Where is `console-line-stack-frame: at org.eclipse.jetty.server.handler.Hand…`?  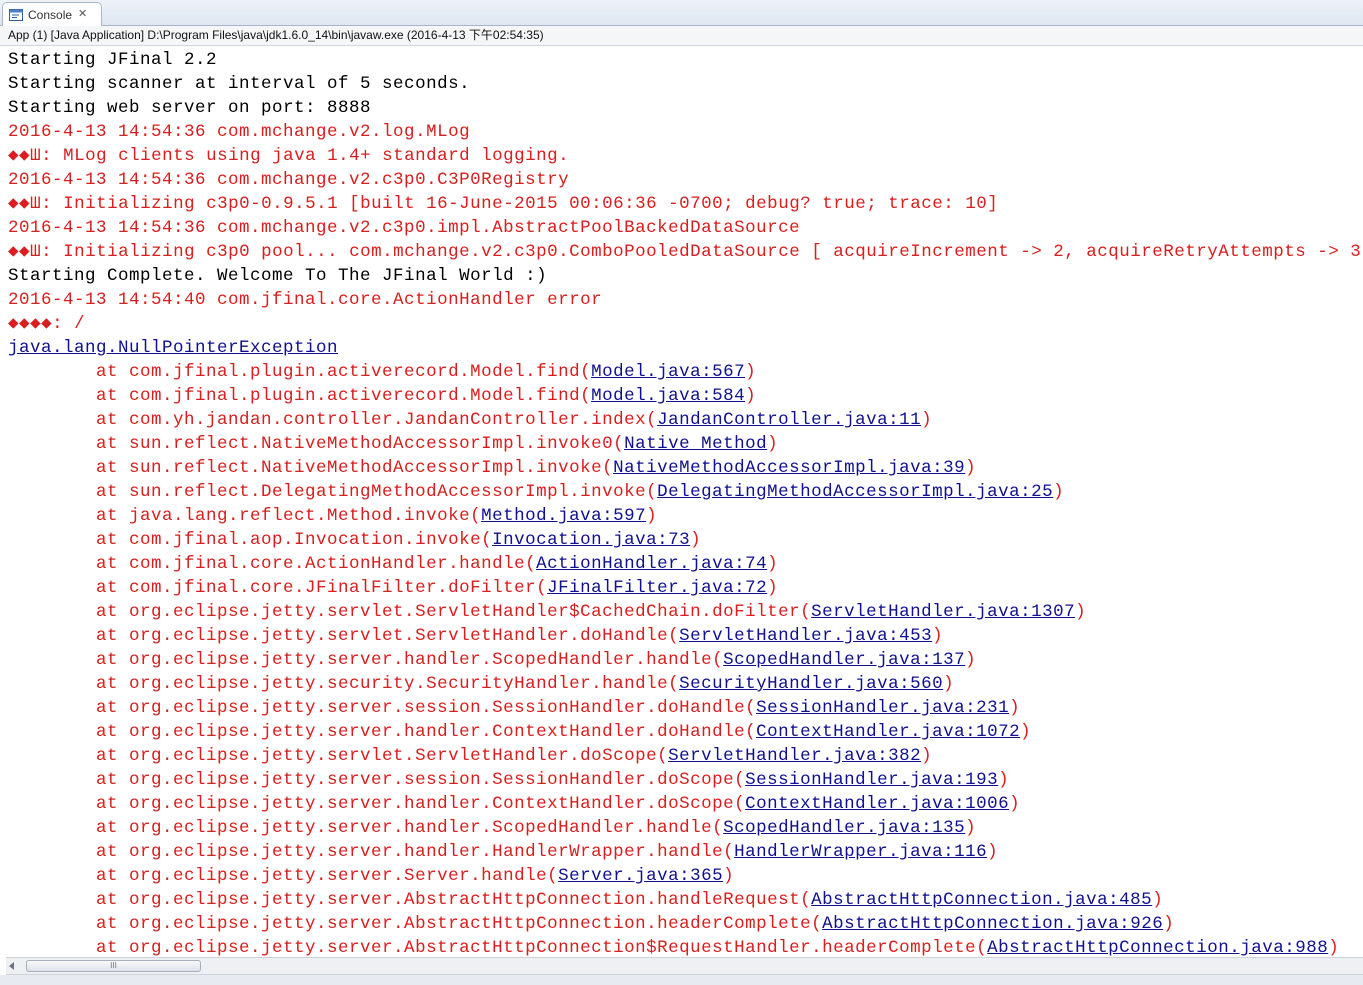 console-line-stack-frame: at org.eclipse.jetty.server.handler.Hand… is located at coordinates (503, 852).